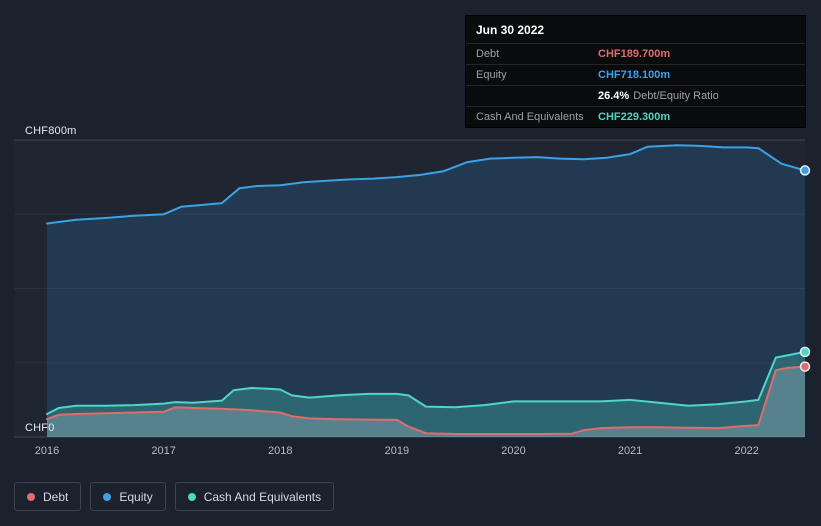  What do you see at coordinates (136, 496) in the screenshot?
I see `legend-equity-label: Equity` at bounding box center [136, 496].